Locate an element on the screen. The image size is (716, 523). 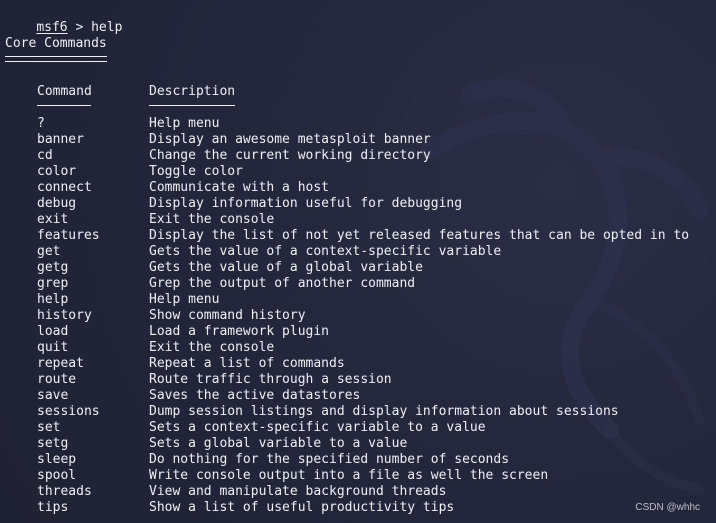
command-description: Show command history is located at coordinates (227, 315).